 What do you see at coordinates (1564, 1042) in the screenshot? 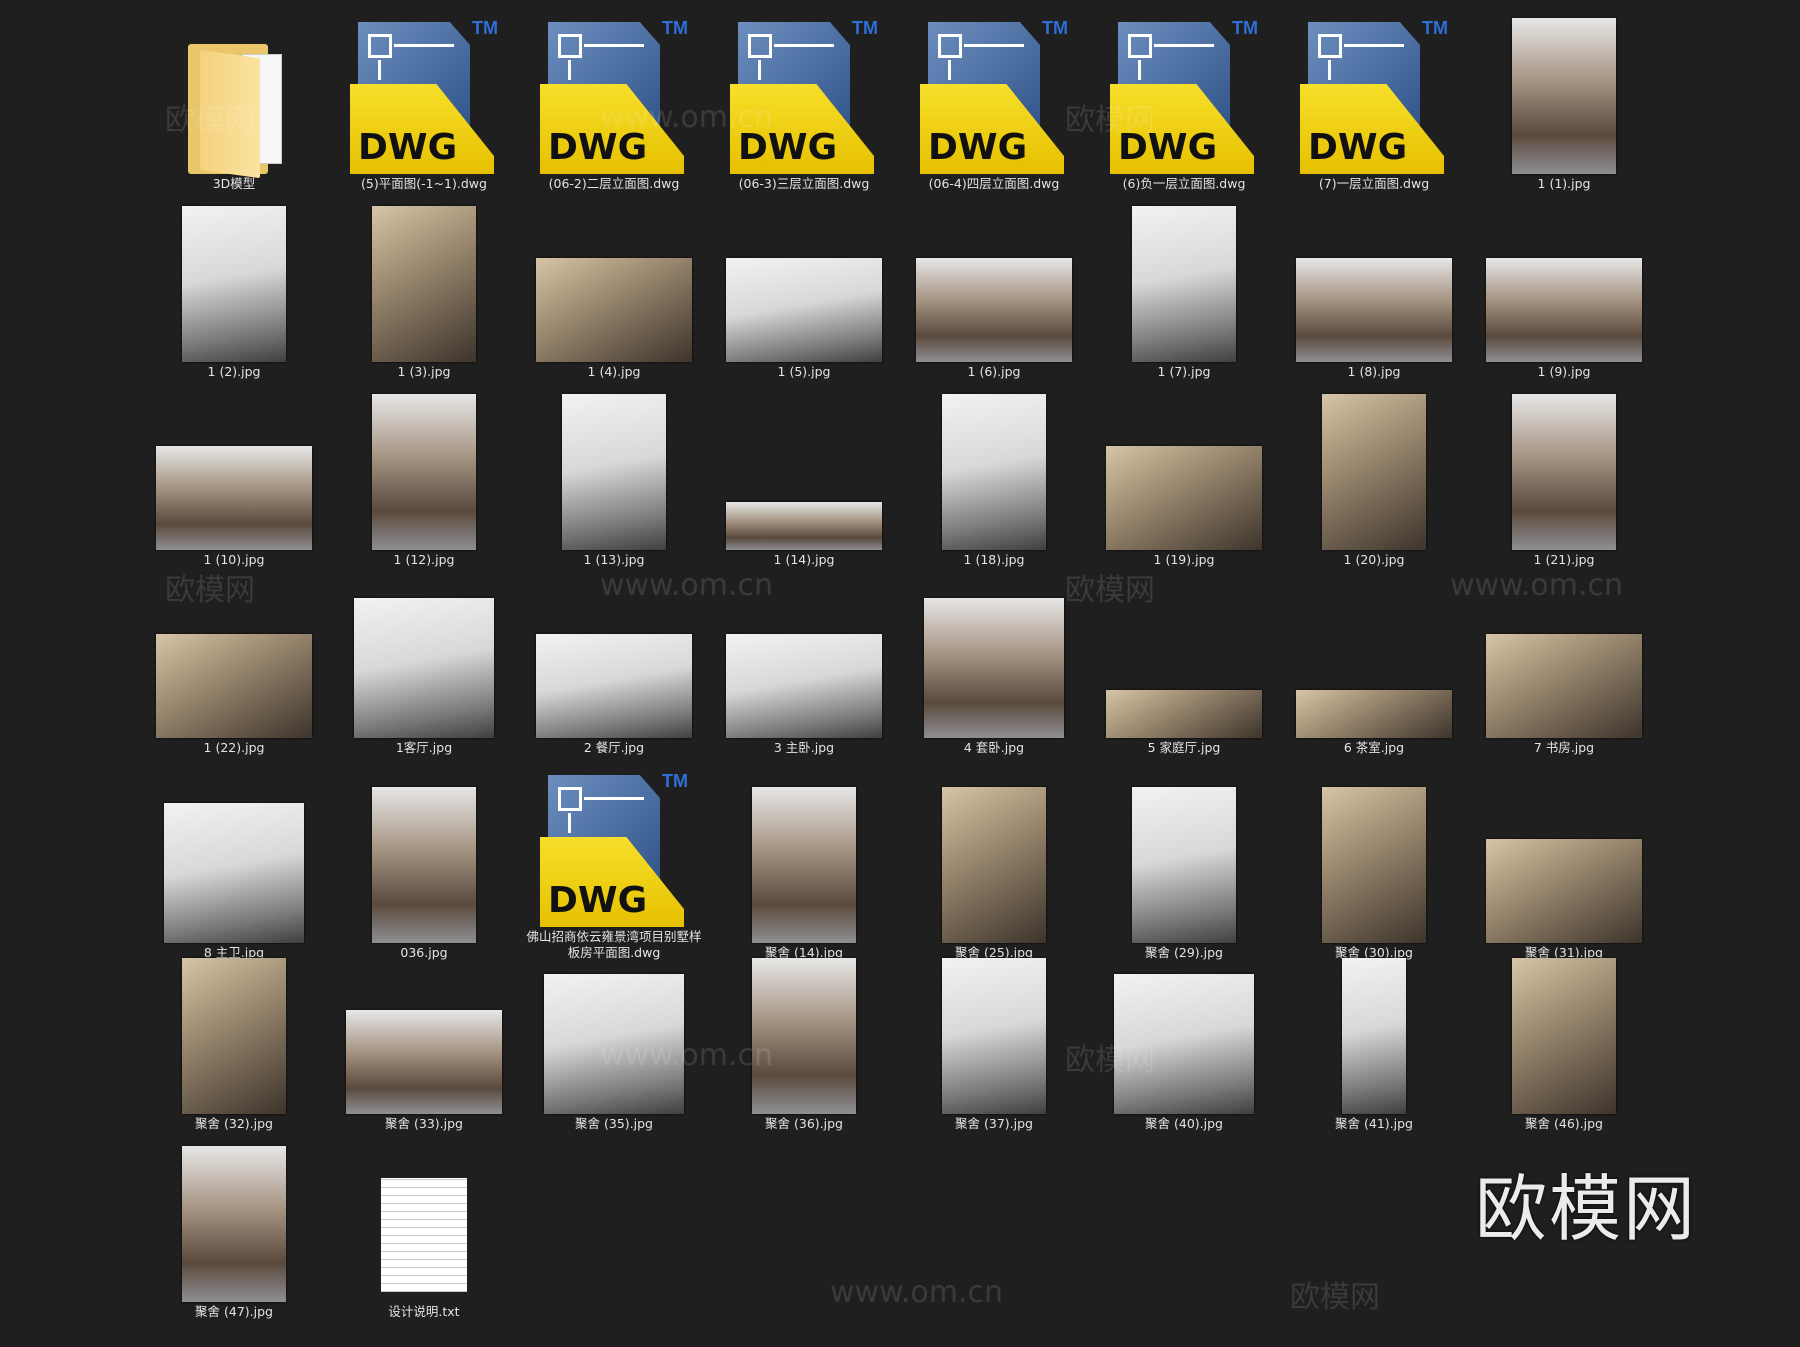
I see `file-item: 聚舍 (46).jpg` at bounding box center [1564, 1042].